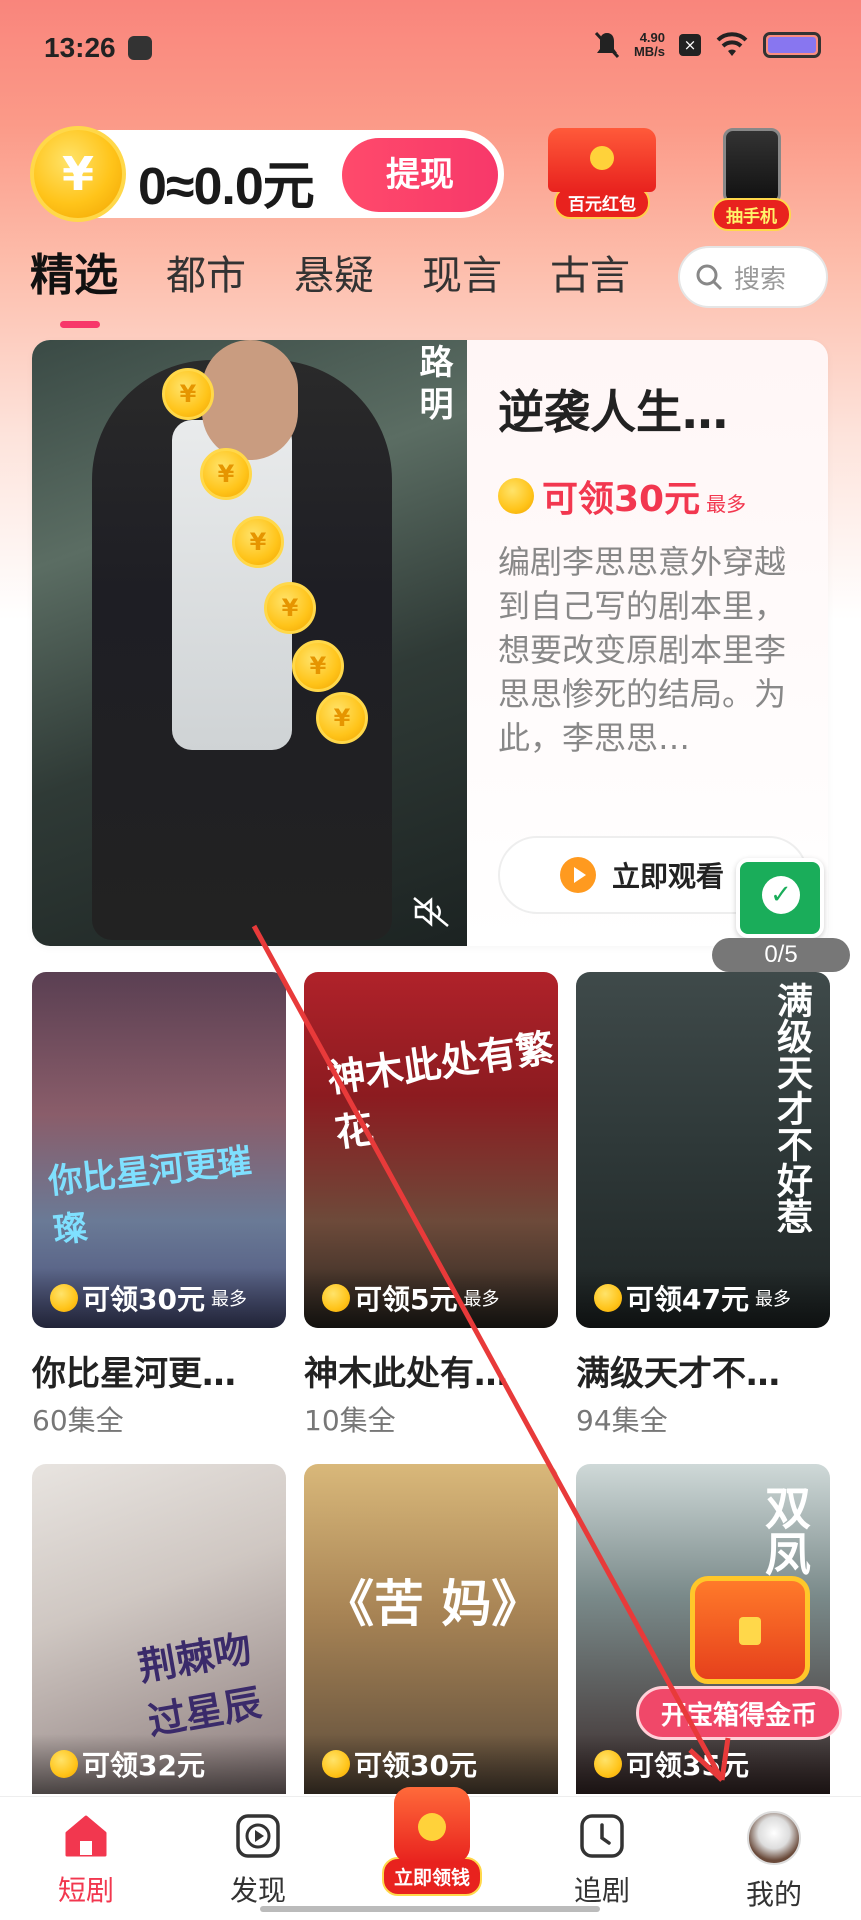 The height and width of the screenshot is (1920, 861). I want to click on reward-strip: 可领30元 最多, so click(159, 1298).